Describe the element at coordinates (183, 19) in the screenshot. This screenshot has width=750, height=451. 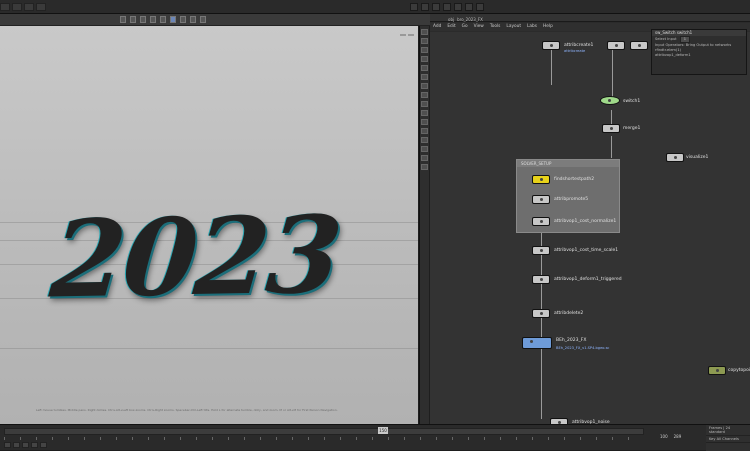
I see `snap-icon` at that location.